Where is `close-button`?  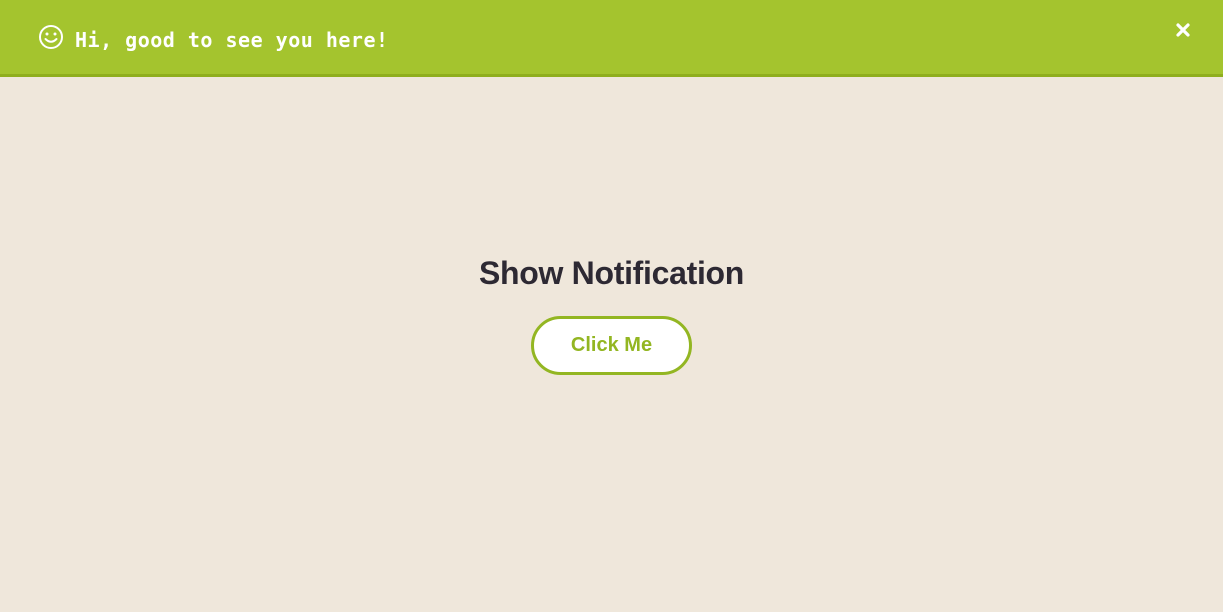 close-button is located at coordinates (1183, 32).